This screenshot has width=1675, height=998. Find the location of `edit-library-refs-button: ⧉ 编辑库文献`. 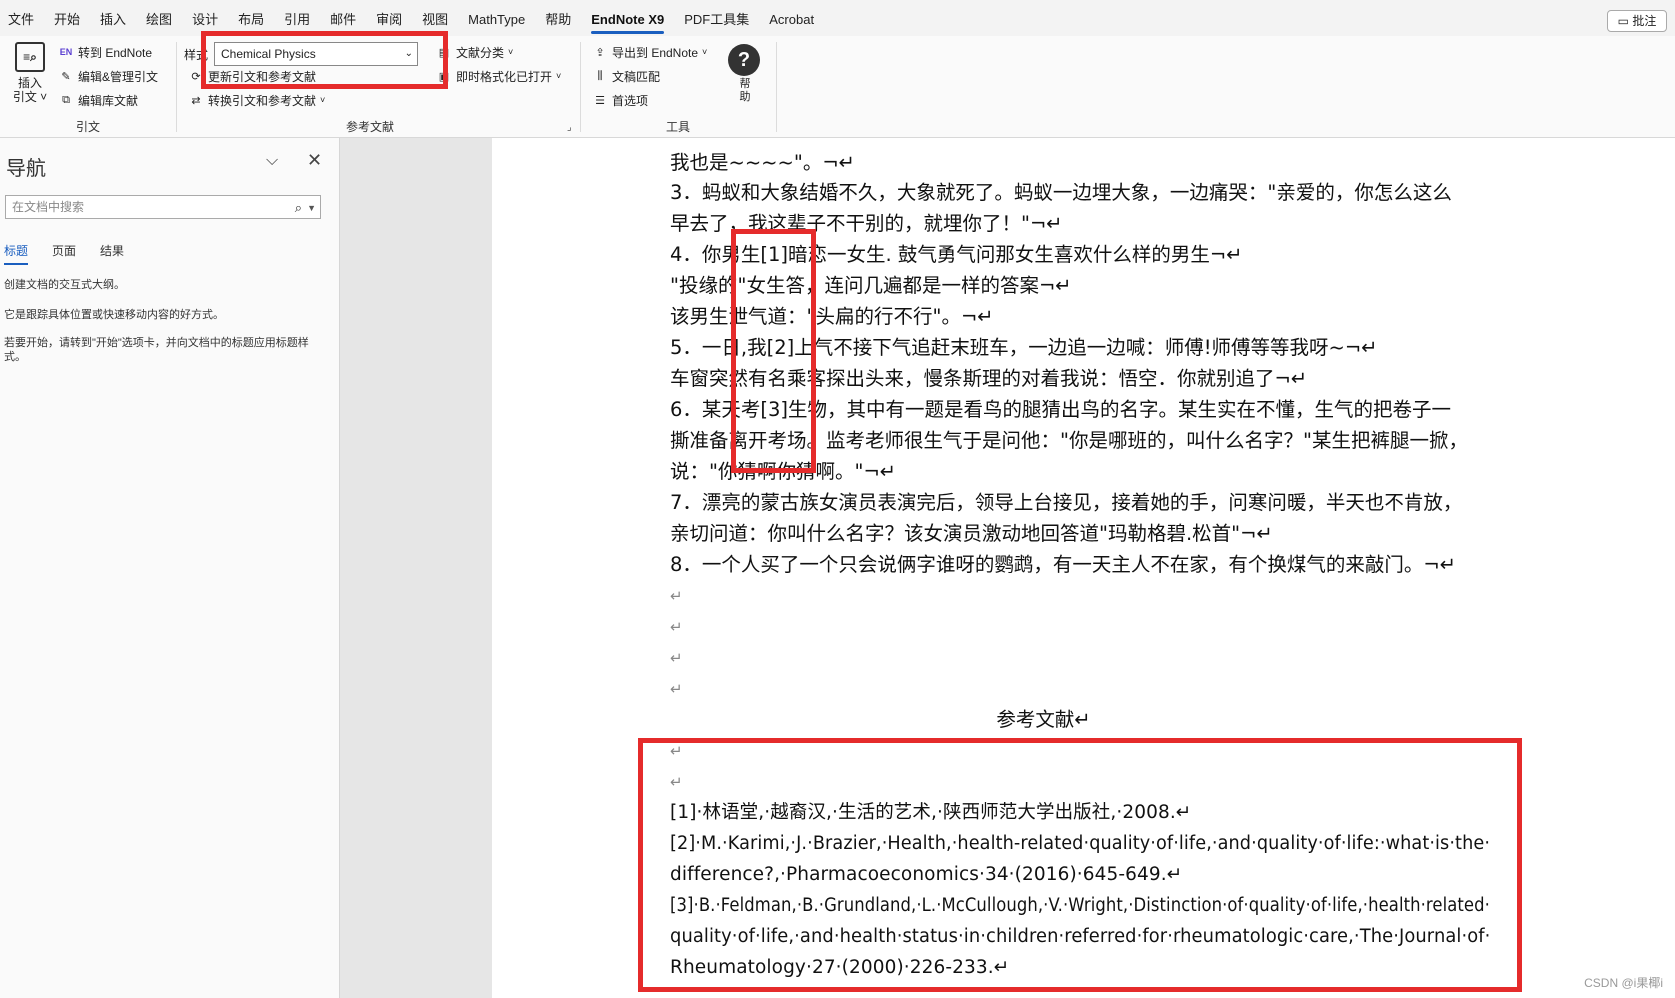

edit-library-refs-button: ⧉ 编辑库文献 is located at coordinates (98, 100).